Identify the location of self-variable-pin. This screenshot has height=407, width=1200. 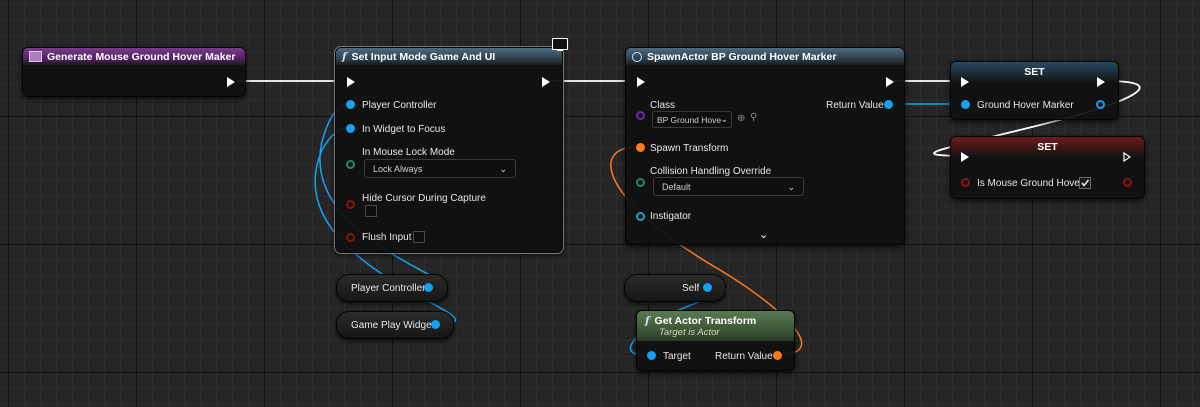
(707, 287).